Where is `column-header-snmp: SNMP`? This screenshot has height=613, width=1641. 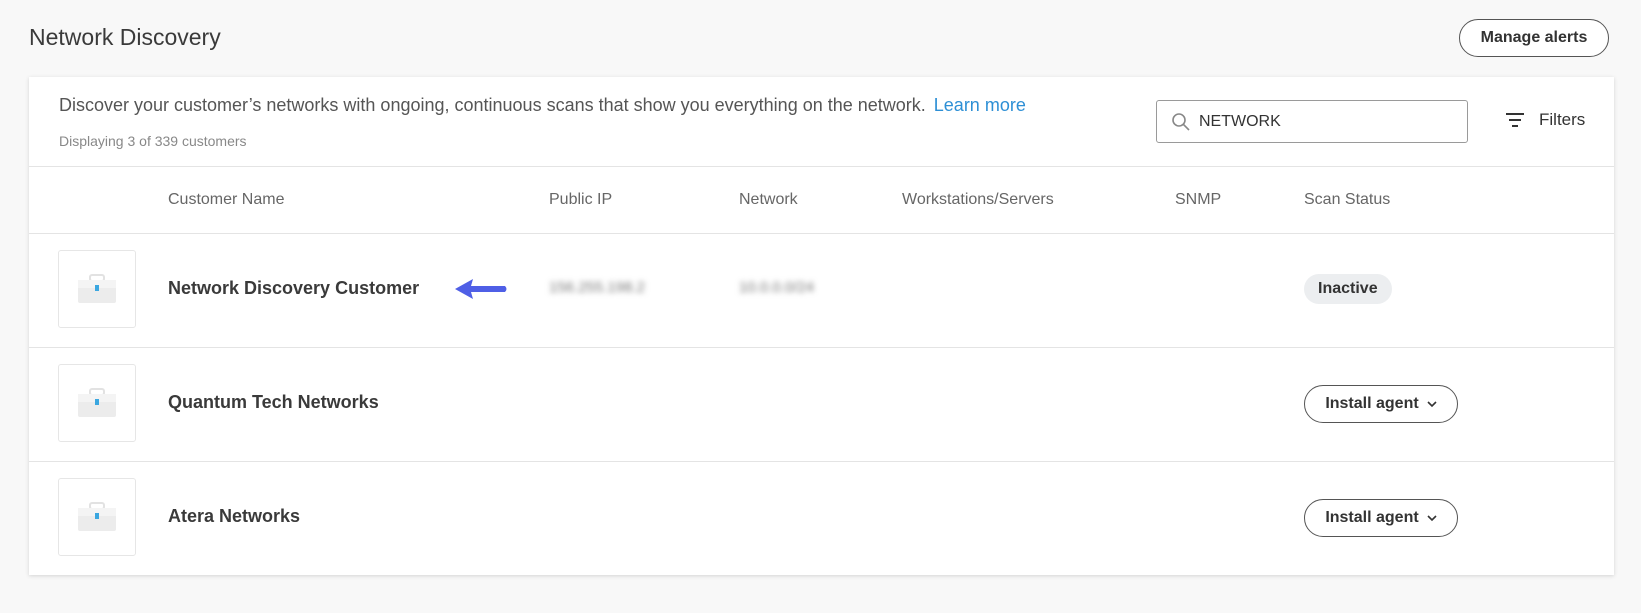 column-header-snmp: SNMP is located at coordinates (1198, 200).